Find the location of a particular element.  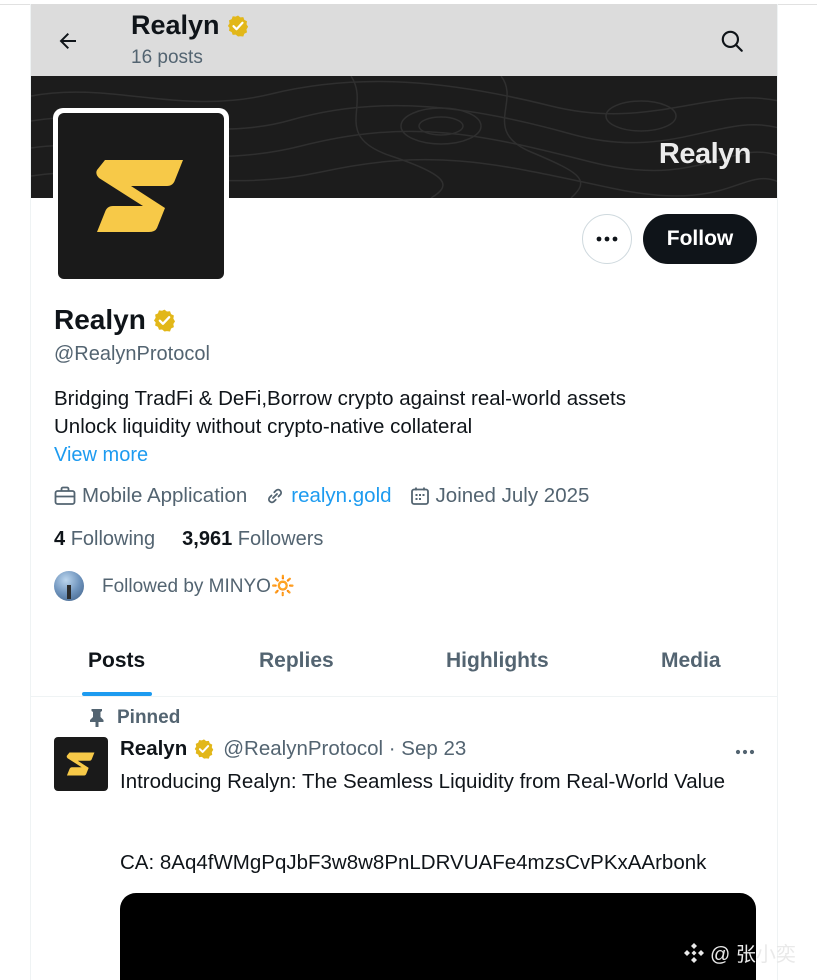

watermark-text: @ 张小奕 is located at coordinates (753, 955).